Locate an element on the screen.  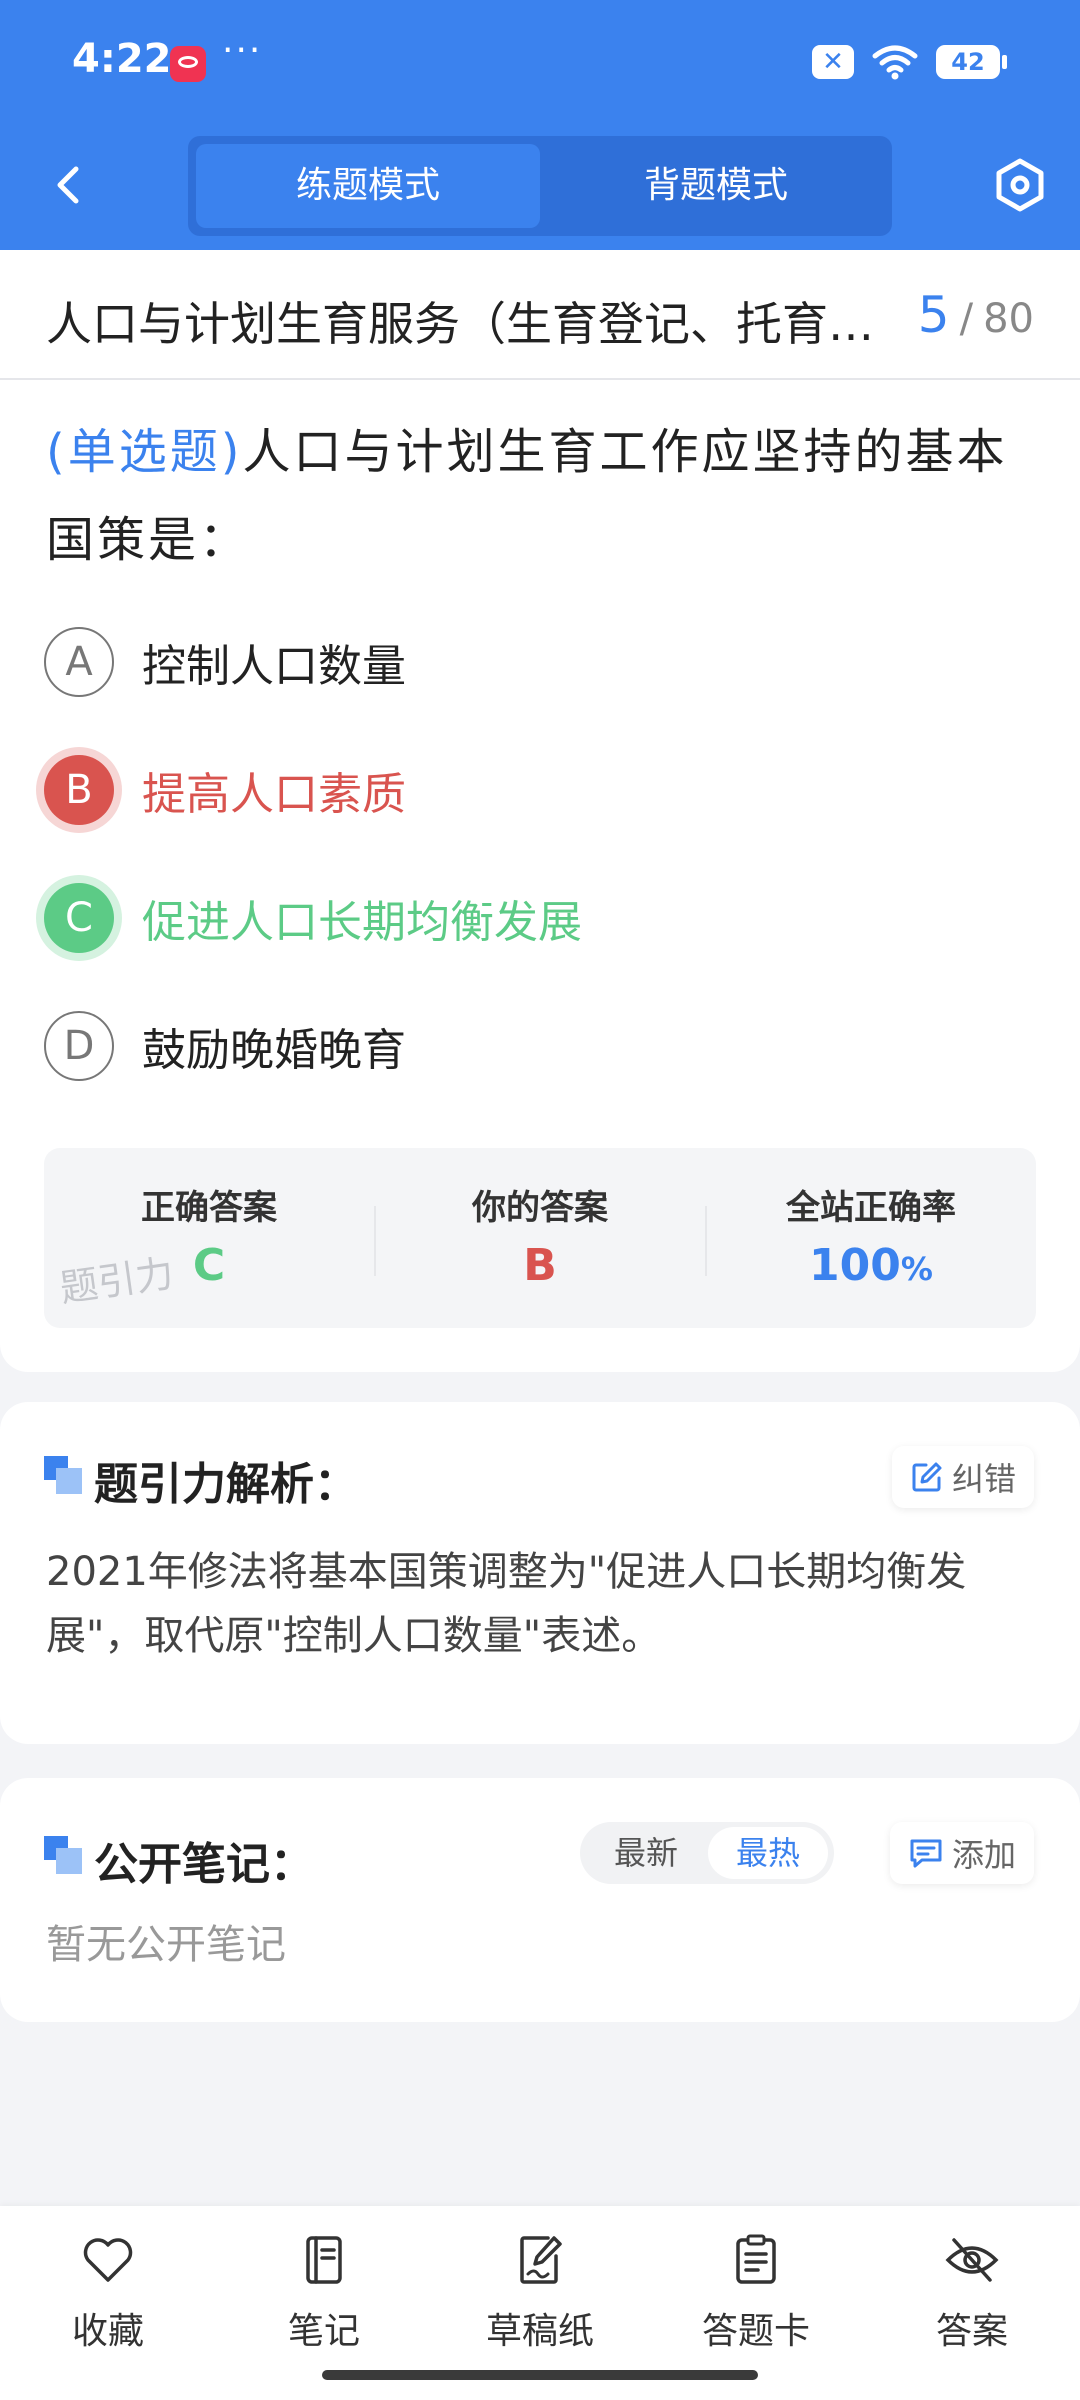
notes-empty-state: 暂无公开笔记 is located at coordinates (166, 1945).